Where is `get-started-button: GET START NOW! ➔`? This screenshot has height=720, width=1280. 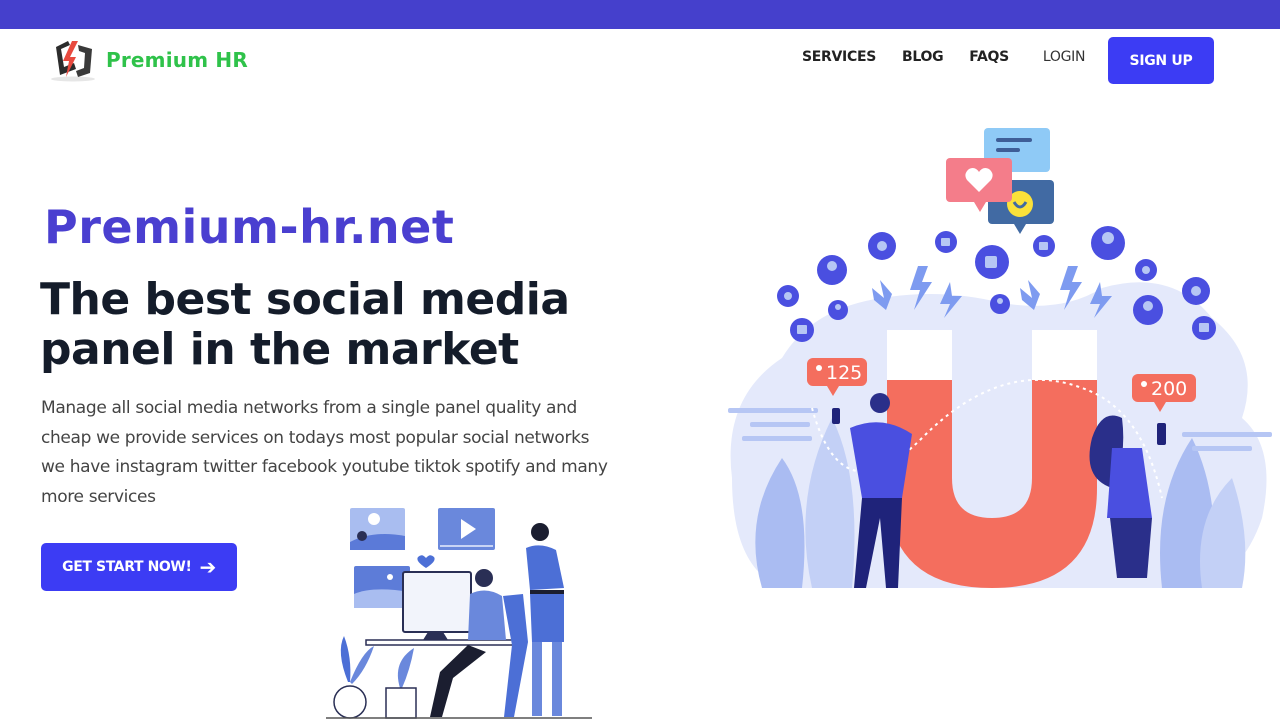 get-started-button: GET START NOW! ➔ is located at coordinates (139, 567).